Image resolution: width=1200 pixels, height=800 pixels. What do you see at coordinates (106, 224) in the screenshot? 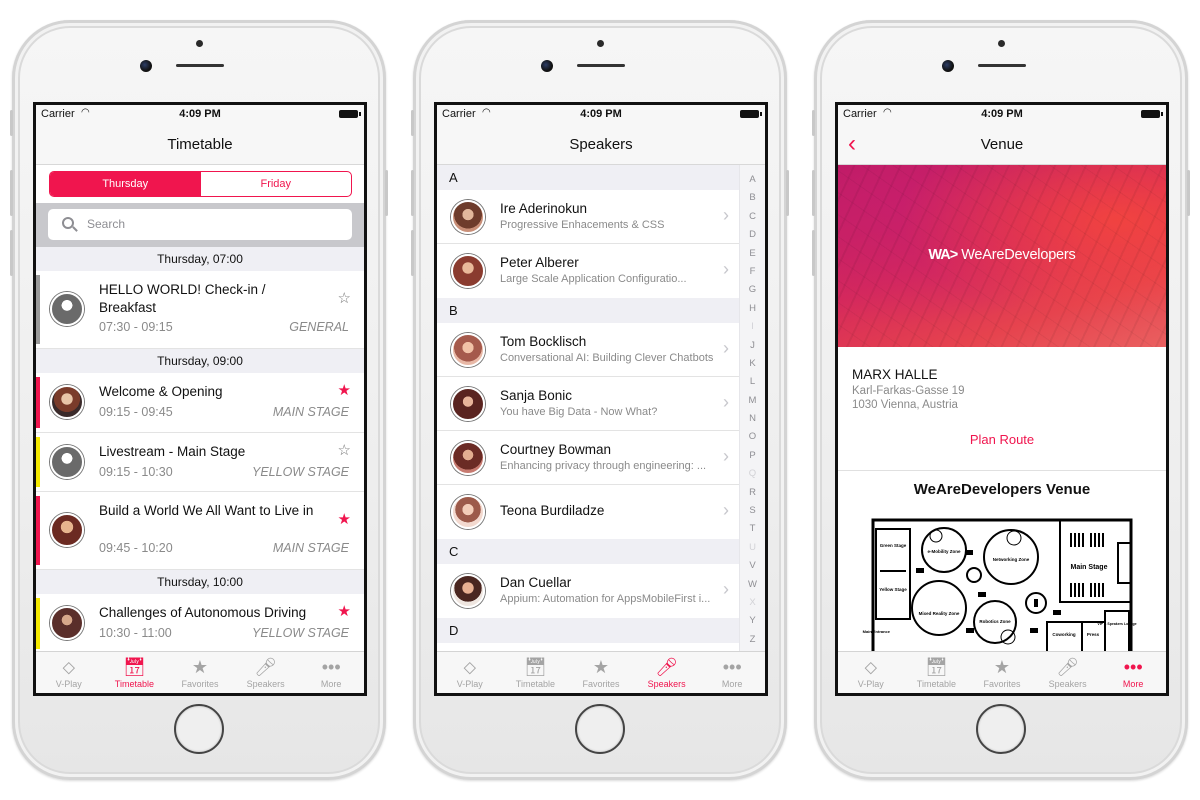
I see `search-placeholder: Search` at bounding box center [106, 224].